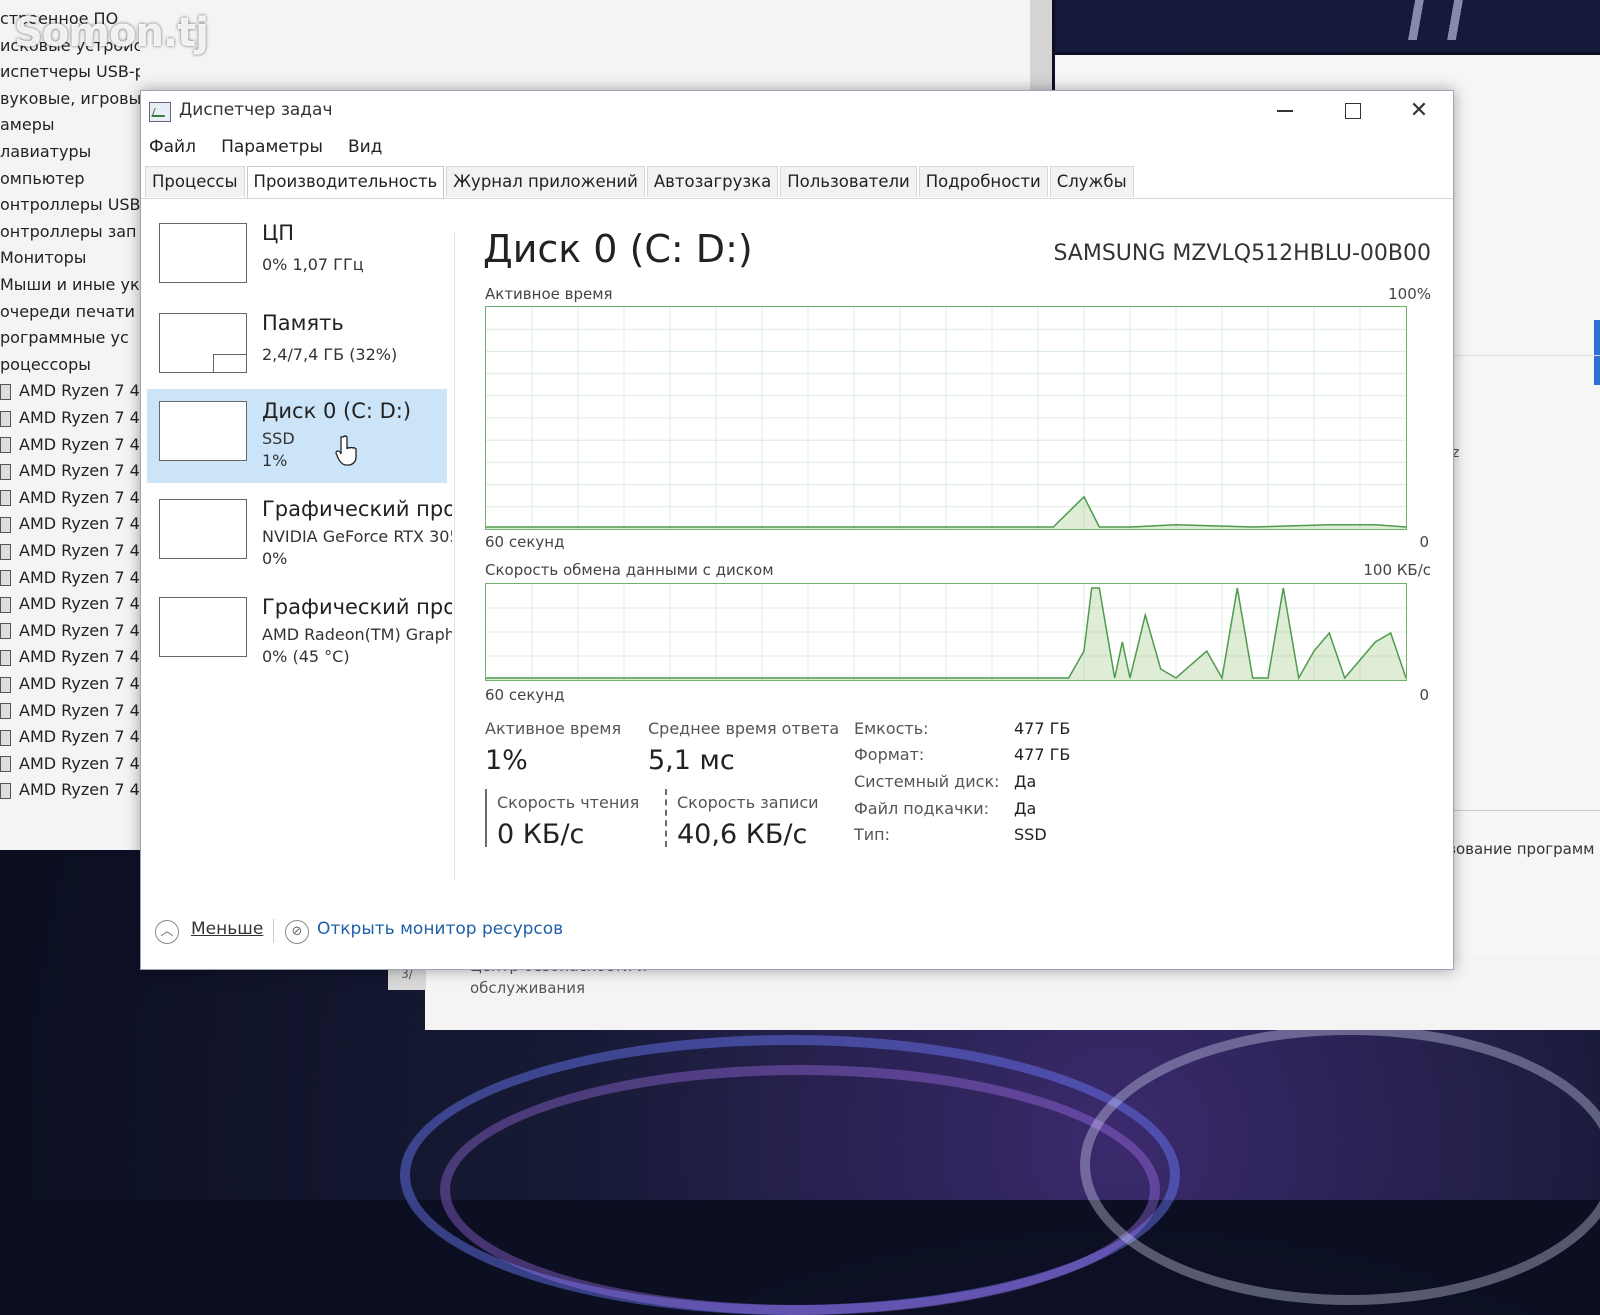 This screenshot has height=1315, width=1600. I want to click on active-time-chart, so click(946, 418).